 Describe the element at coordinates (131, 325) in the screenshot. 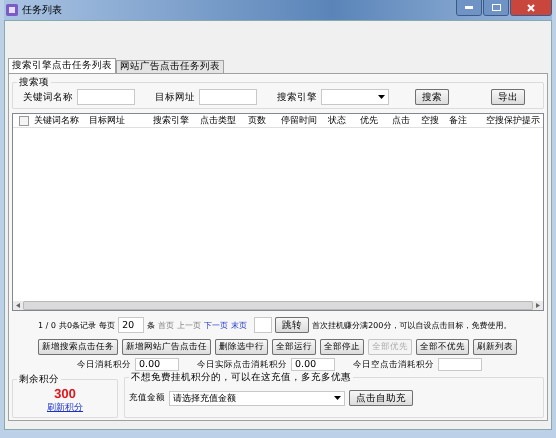

I see `per-page-field: 20` at that location.